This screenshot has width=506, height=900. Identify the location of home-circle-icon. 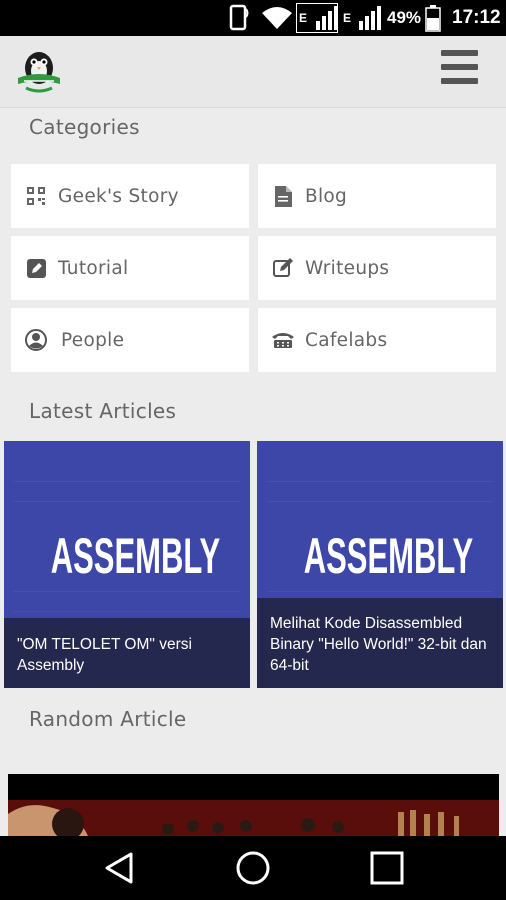
(253, 868).